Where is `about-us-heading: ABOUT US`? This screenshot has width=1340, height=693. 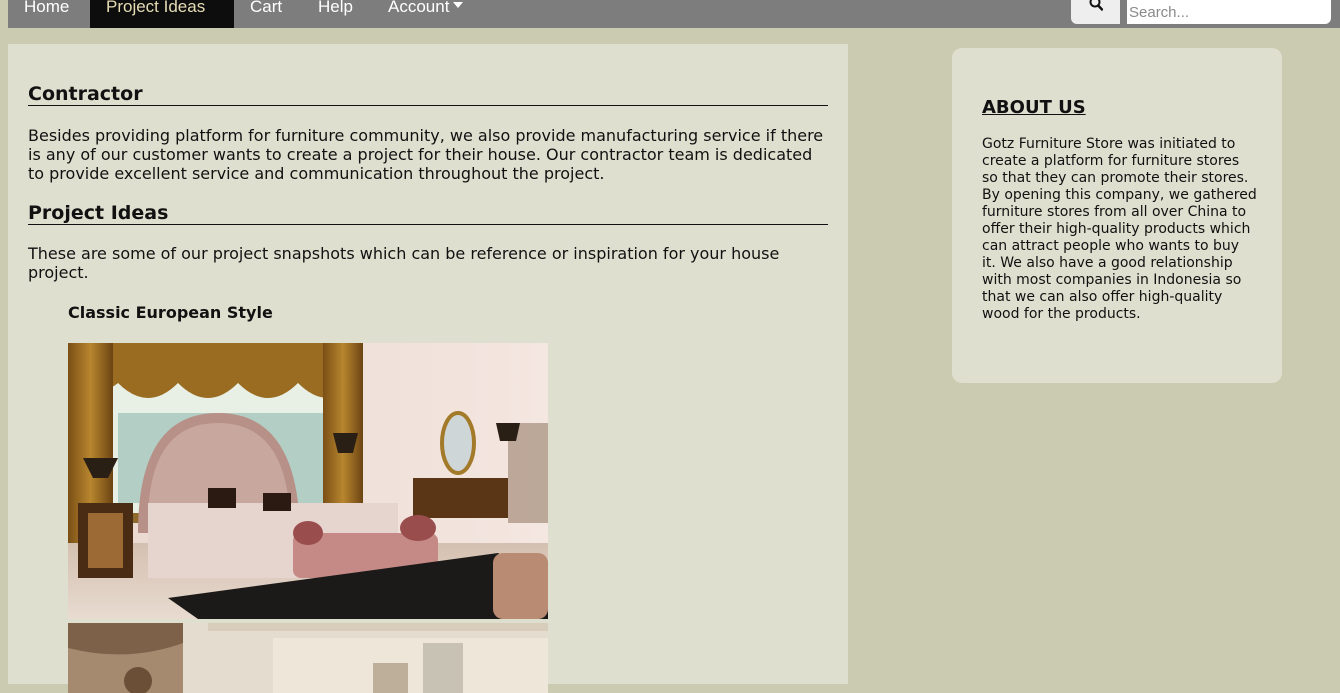 about-us-heading: ABOUT US is located at coordinates (1034, 107).